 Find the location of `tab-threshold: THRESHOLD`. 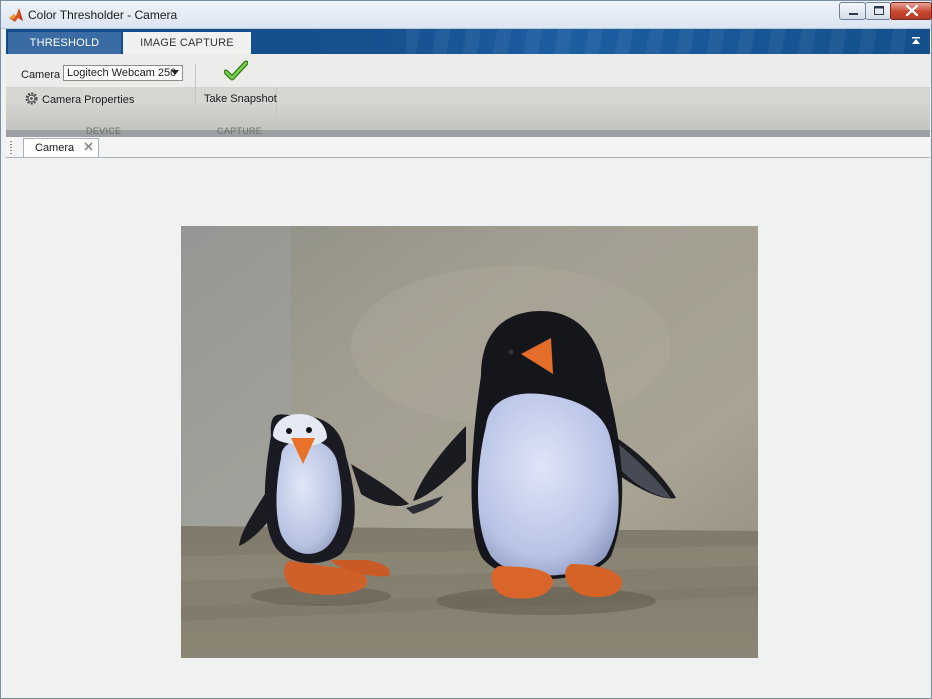

tab-threshold: THRESHOLD is located at coordinates (64, 43).